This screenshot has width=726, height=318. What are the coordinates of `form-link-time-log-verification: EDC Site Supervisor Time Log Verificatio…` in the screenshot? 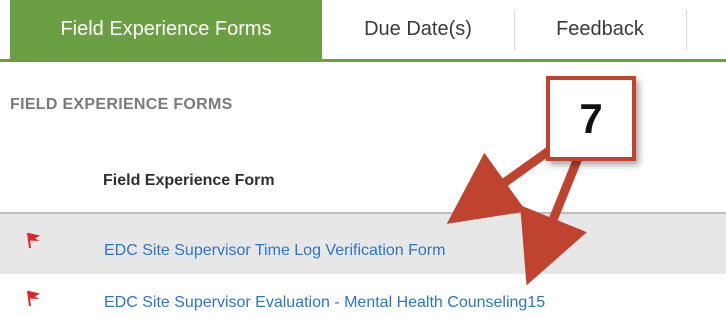 It's located at (274, 251).